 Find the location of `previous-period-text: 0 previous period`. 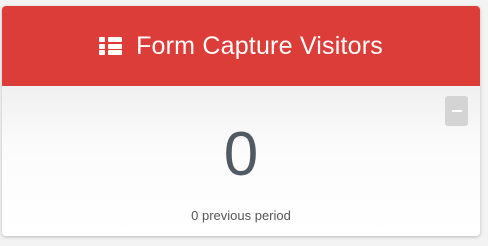

previous-period-text: 0 previous period is located at coordinates (241, 215).